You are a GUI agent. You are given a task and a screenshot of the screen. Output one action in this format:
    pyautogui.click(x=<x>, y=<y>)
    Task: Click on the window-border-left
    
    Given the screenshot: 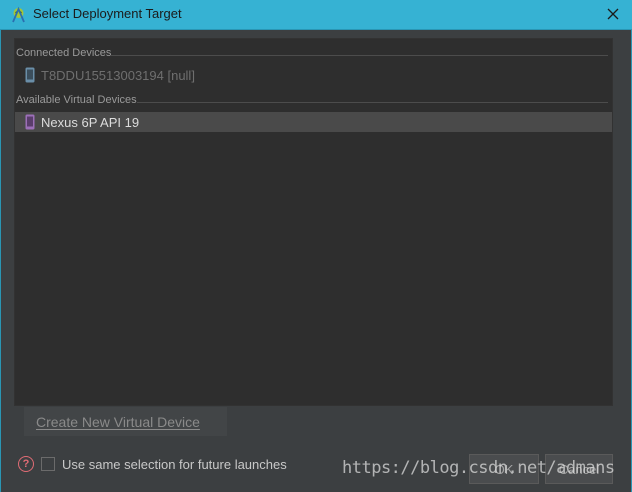 What is the action you would take?
    pyautogui.click(x=0, y=261)
    